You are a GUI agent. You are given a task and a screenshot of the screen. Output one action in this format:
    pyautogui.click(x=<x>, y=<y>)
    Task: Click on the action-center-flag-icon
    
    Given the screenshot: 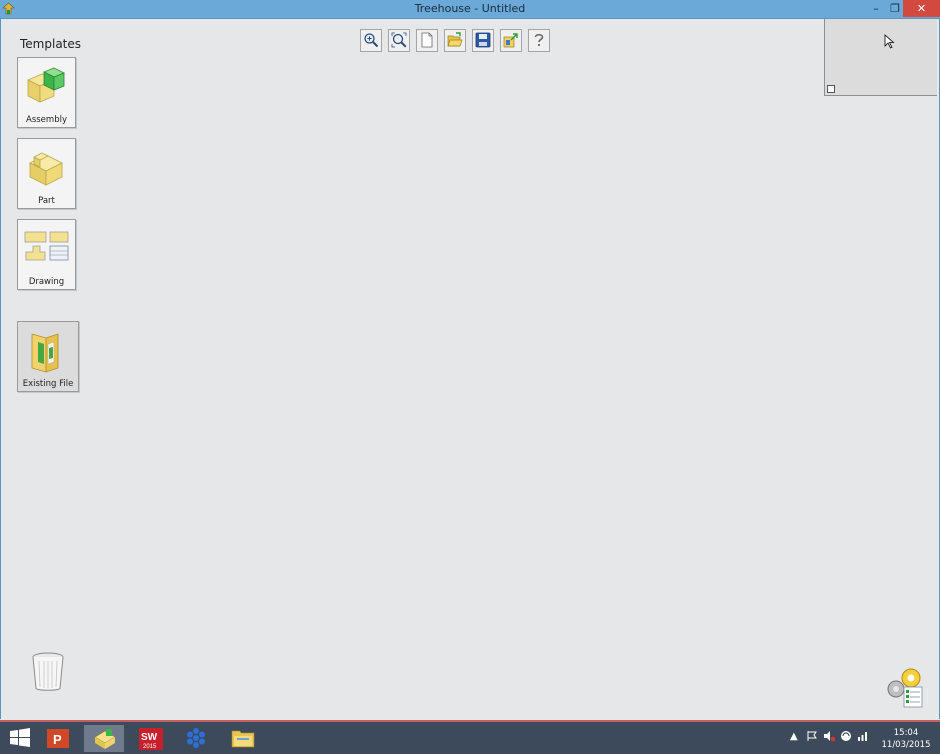 What is the action you would take?
    pyautogui.click(x=812, y=736)
    